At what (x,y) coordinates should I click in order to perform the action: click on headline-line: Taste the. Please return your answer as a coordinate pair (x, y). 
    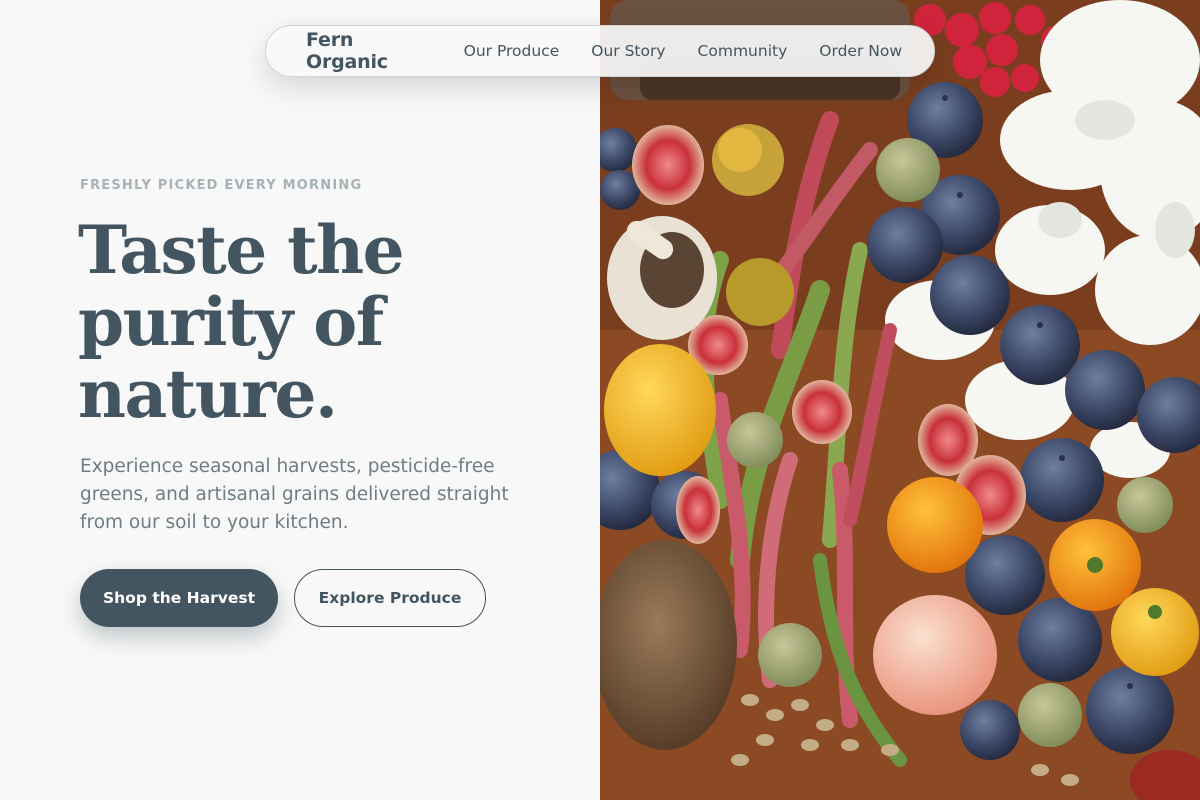
    Looking at the image, I should click on (241, 250).